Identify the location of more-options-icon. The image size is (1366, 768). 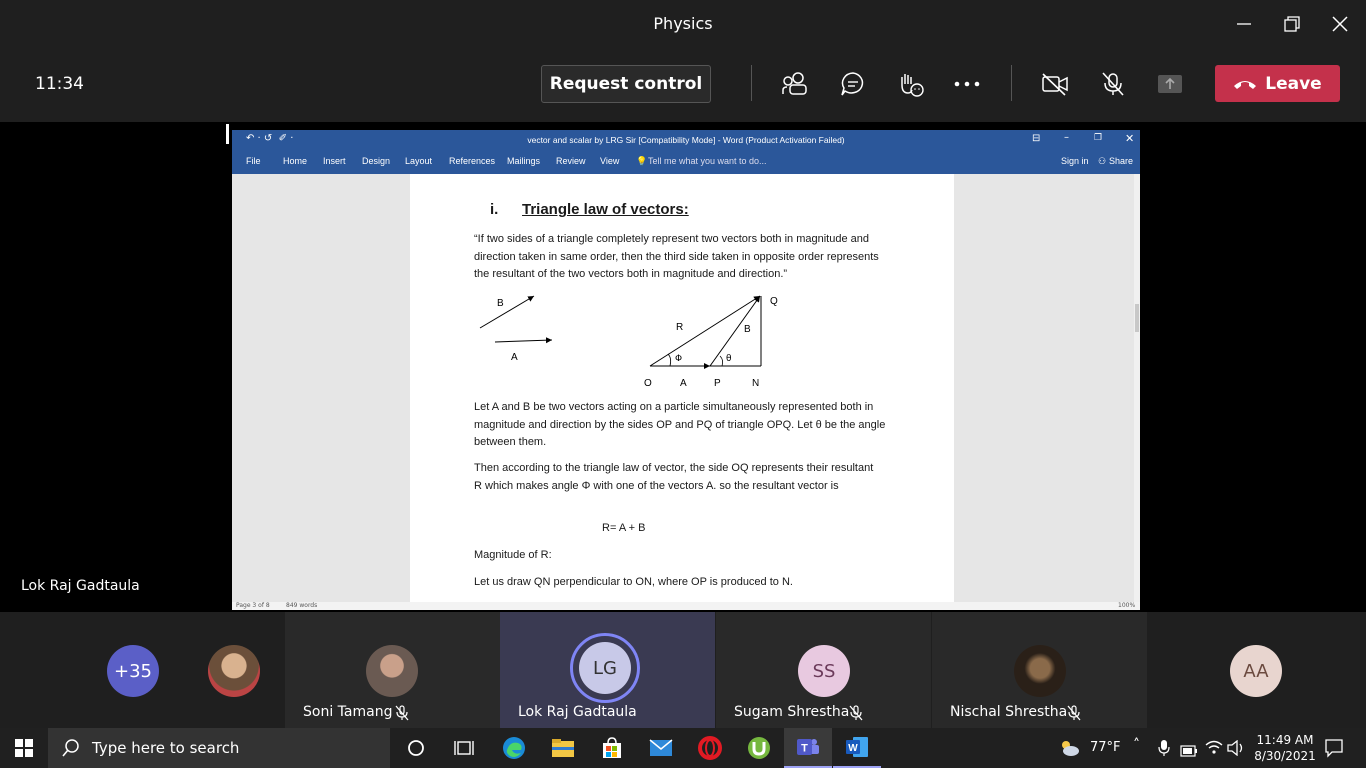
(967, 84).